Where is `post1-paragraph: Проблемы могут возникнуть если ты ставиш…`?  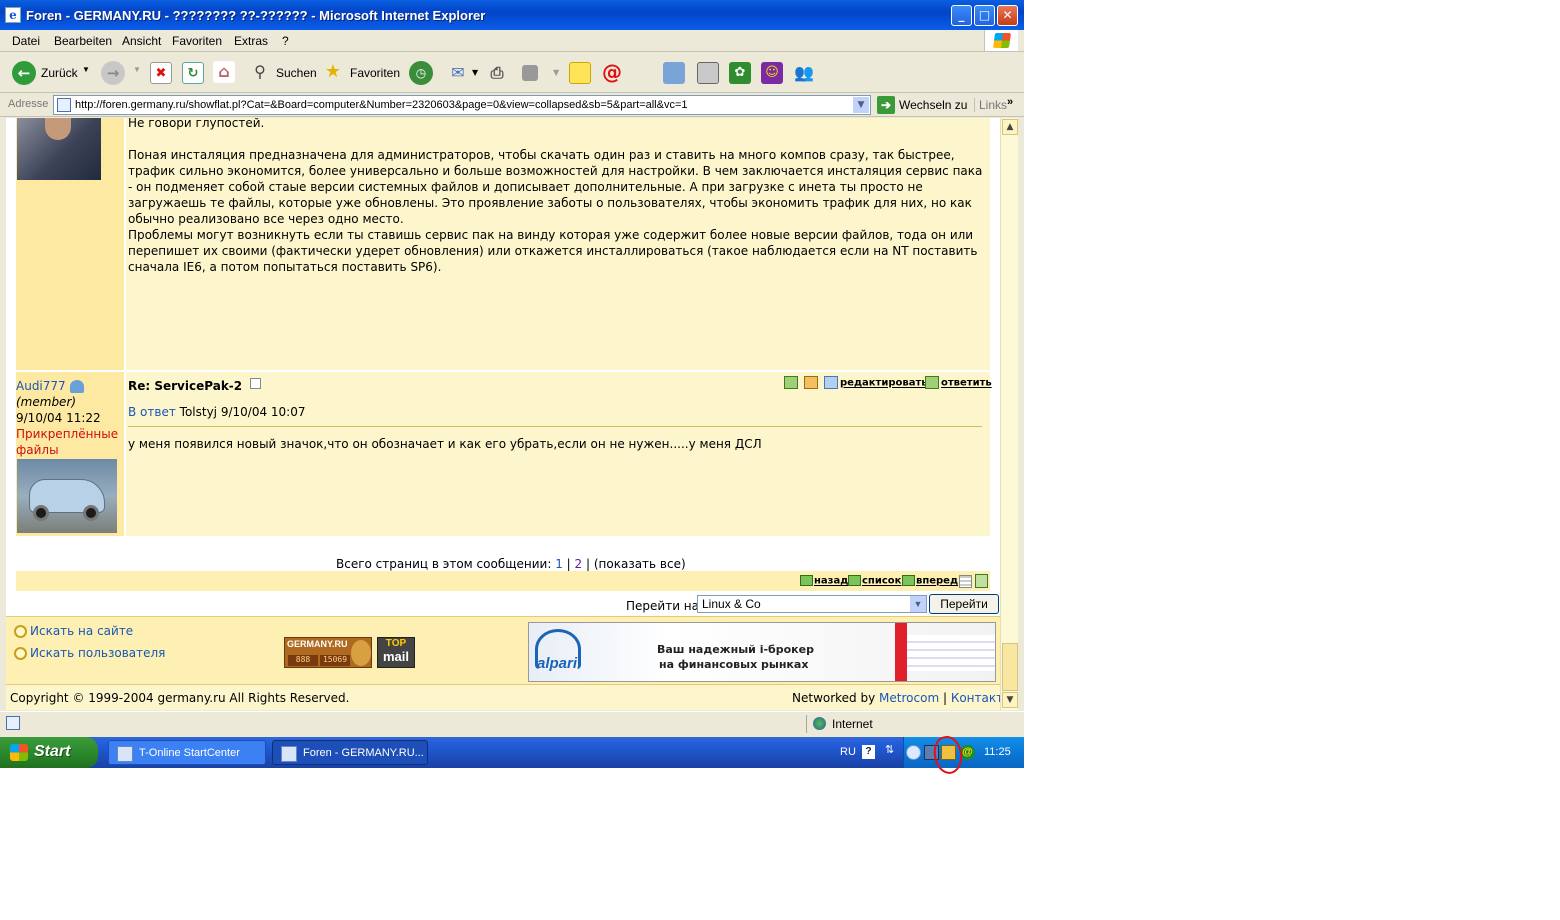
post1-paragraph: Проблемы могут возникнуть если ты ставиш… is located at coordinates (553, 251).